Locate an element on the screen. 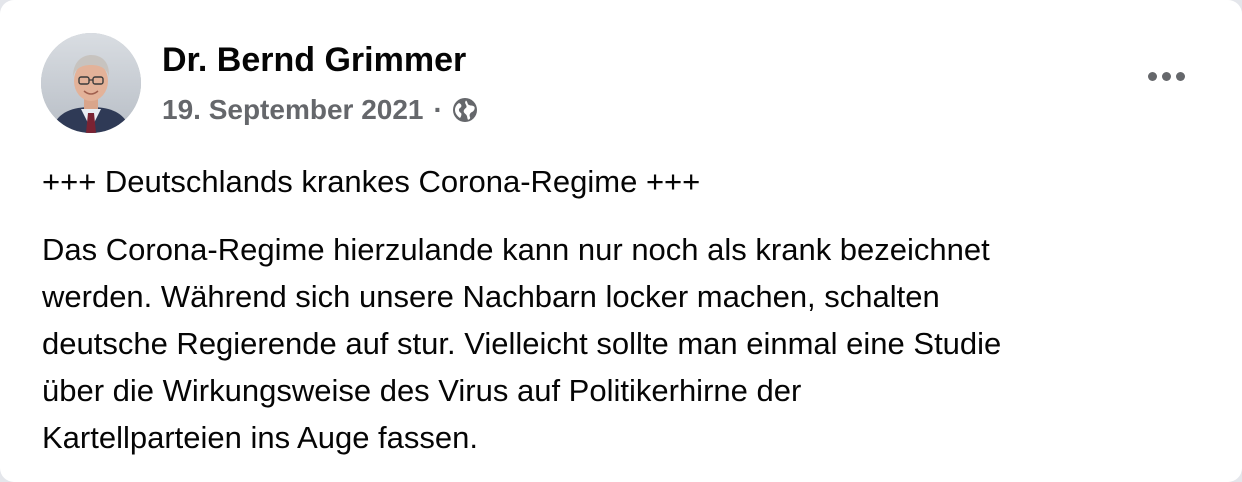 The width and height of the screenshot is (1242, 482). post-body-line: Kartellparteien ins Auge fassen. is located at coordinates (260, 437).